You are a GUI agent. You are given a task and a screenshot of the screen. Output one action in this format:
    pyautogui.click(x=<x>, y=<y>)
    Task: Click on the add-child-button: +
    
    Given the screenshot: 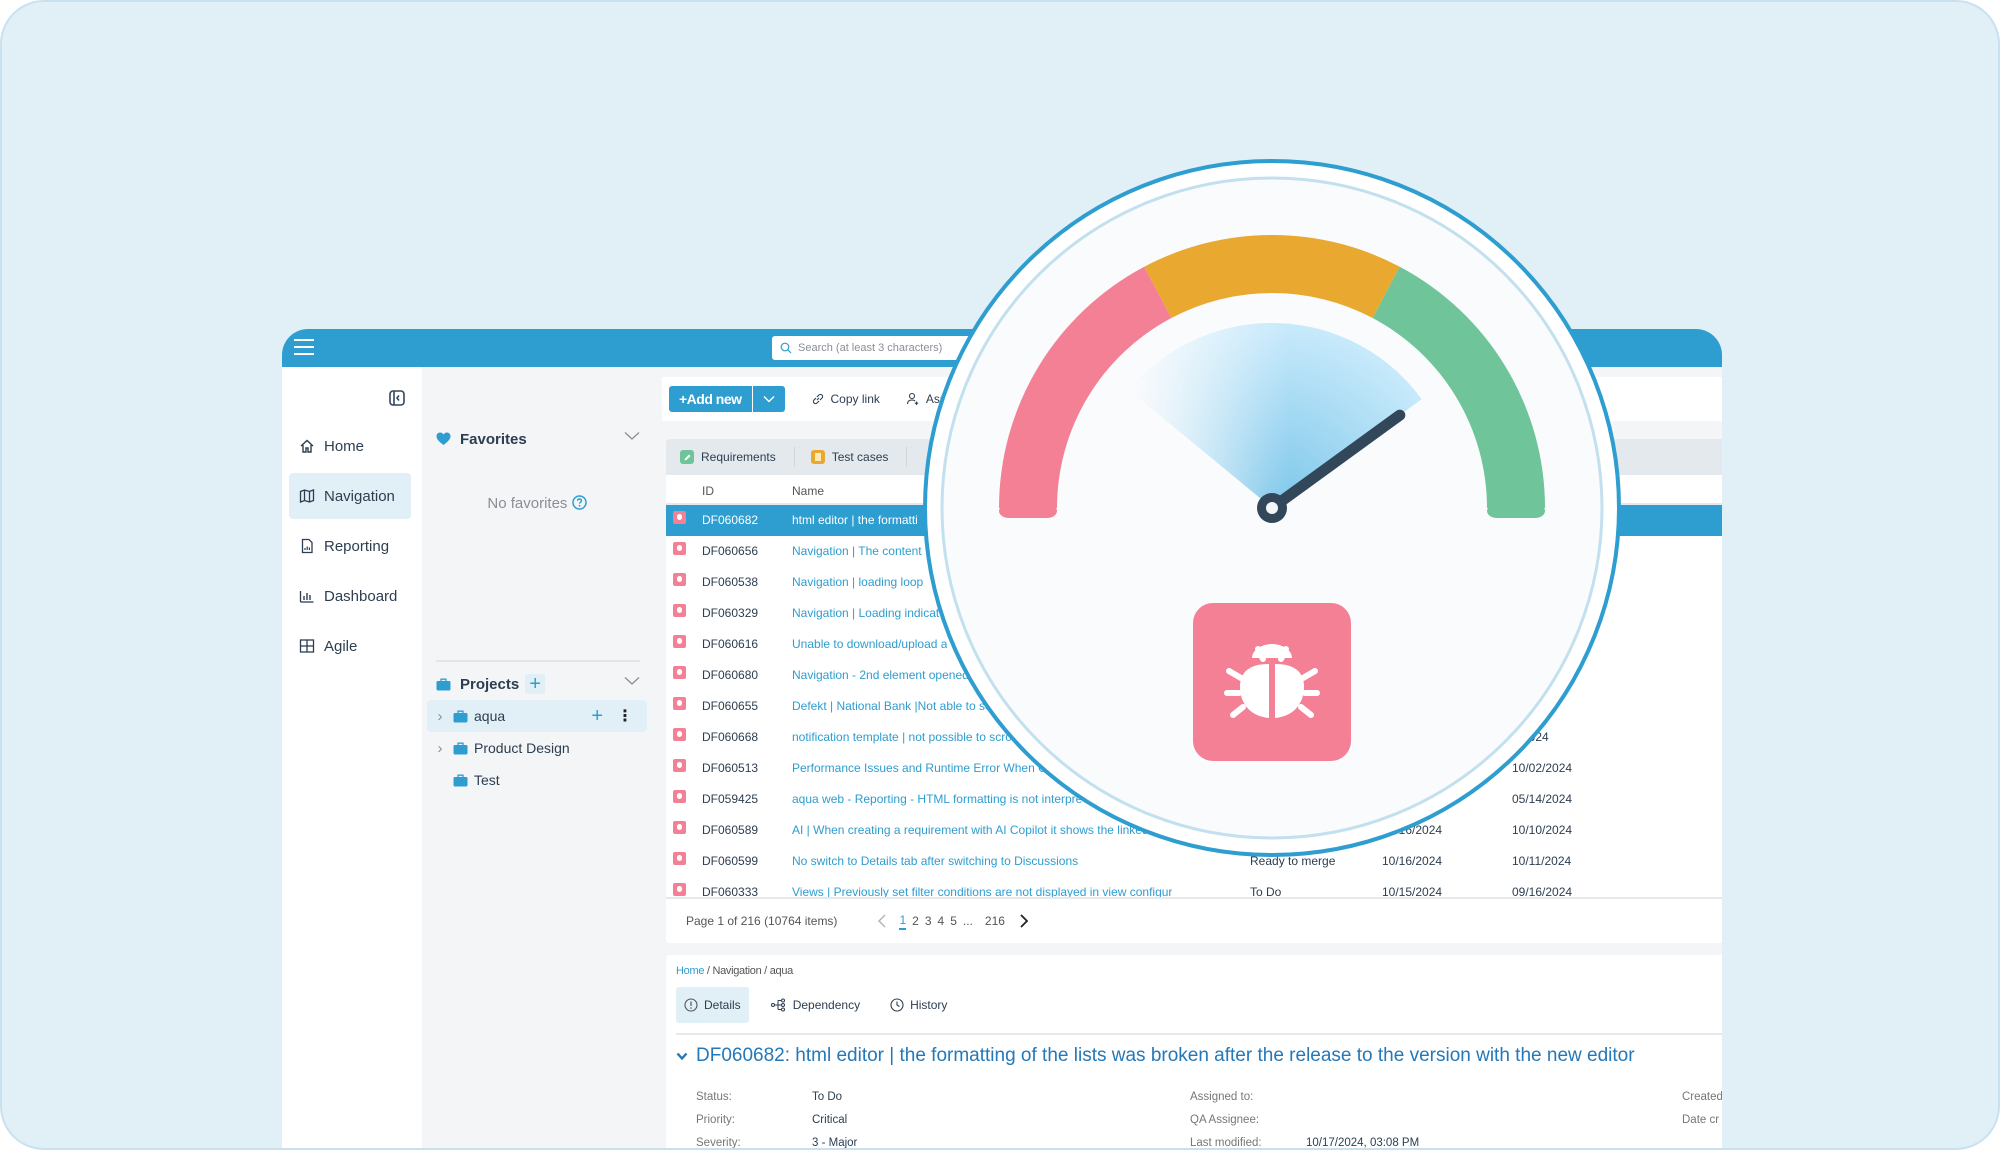 What is the action you would take?
    pyautogui.click(x=597, y=716)
    